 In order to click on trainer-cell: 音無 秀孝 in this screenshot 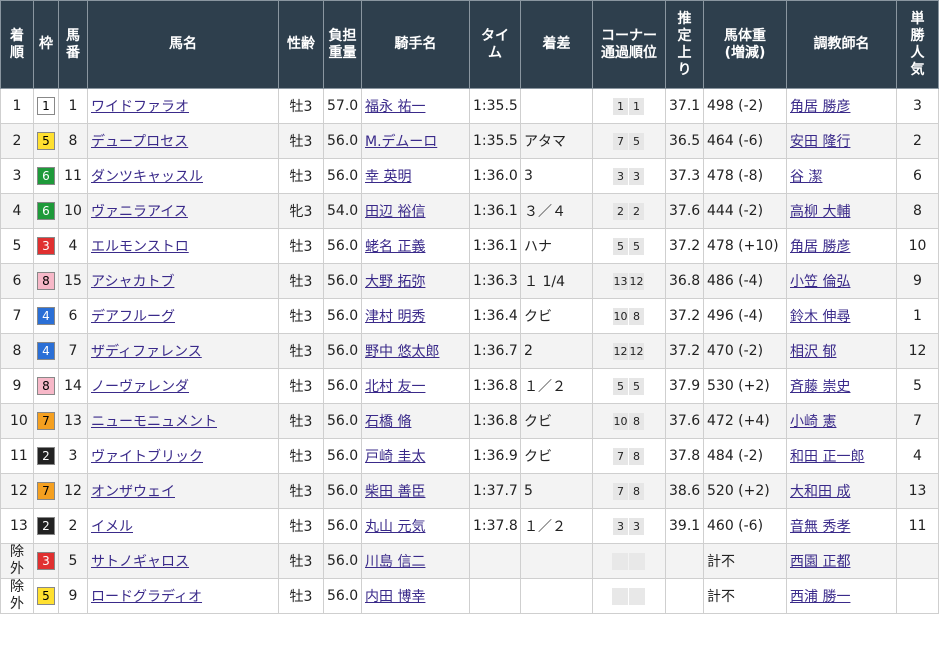, I will do `click(841, 526)`.